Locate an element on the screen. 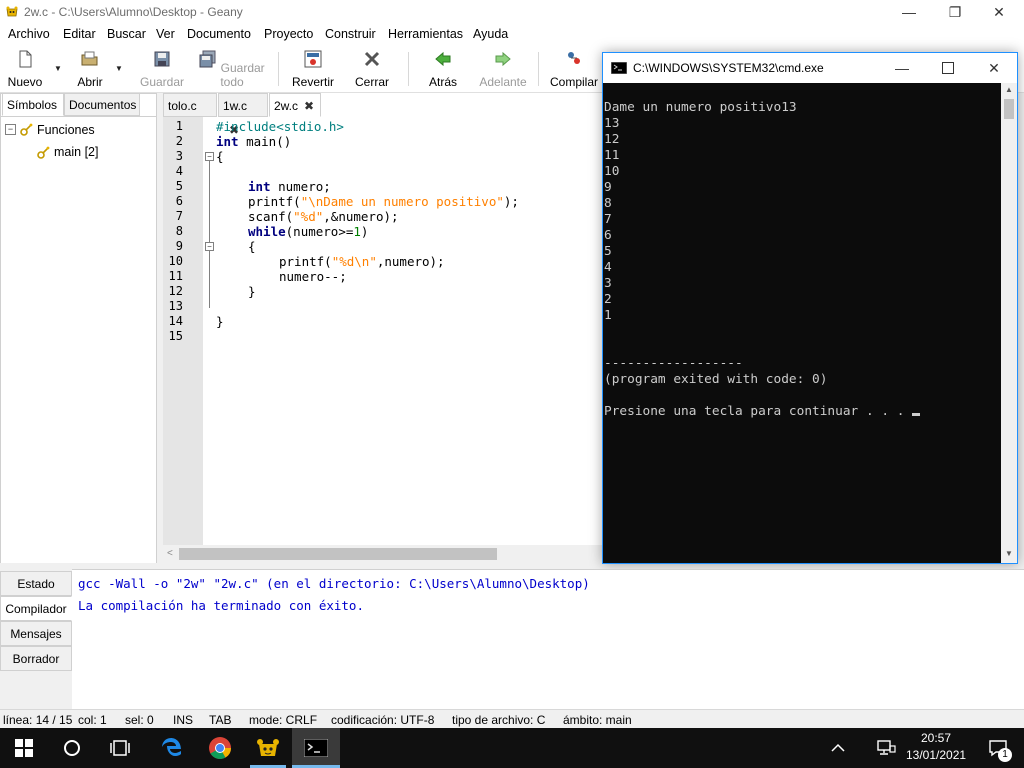 This screenshot has width=1024, height=768. compile-button: Compilar is located at coordinates (574, 69).